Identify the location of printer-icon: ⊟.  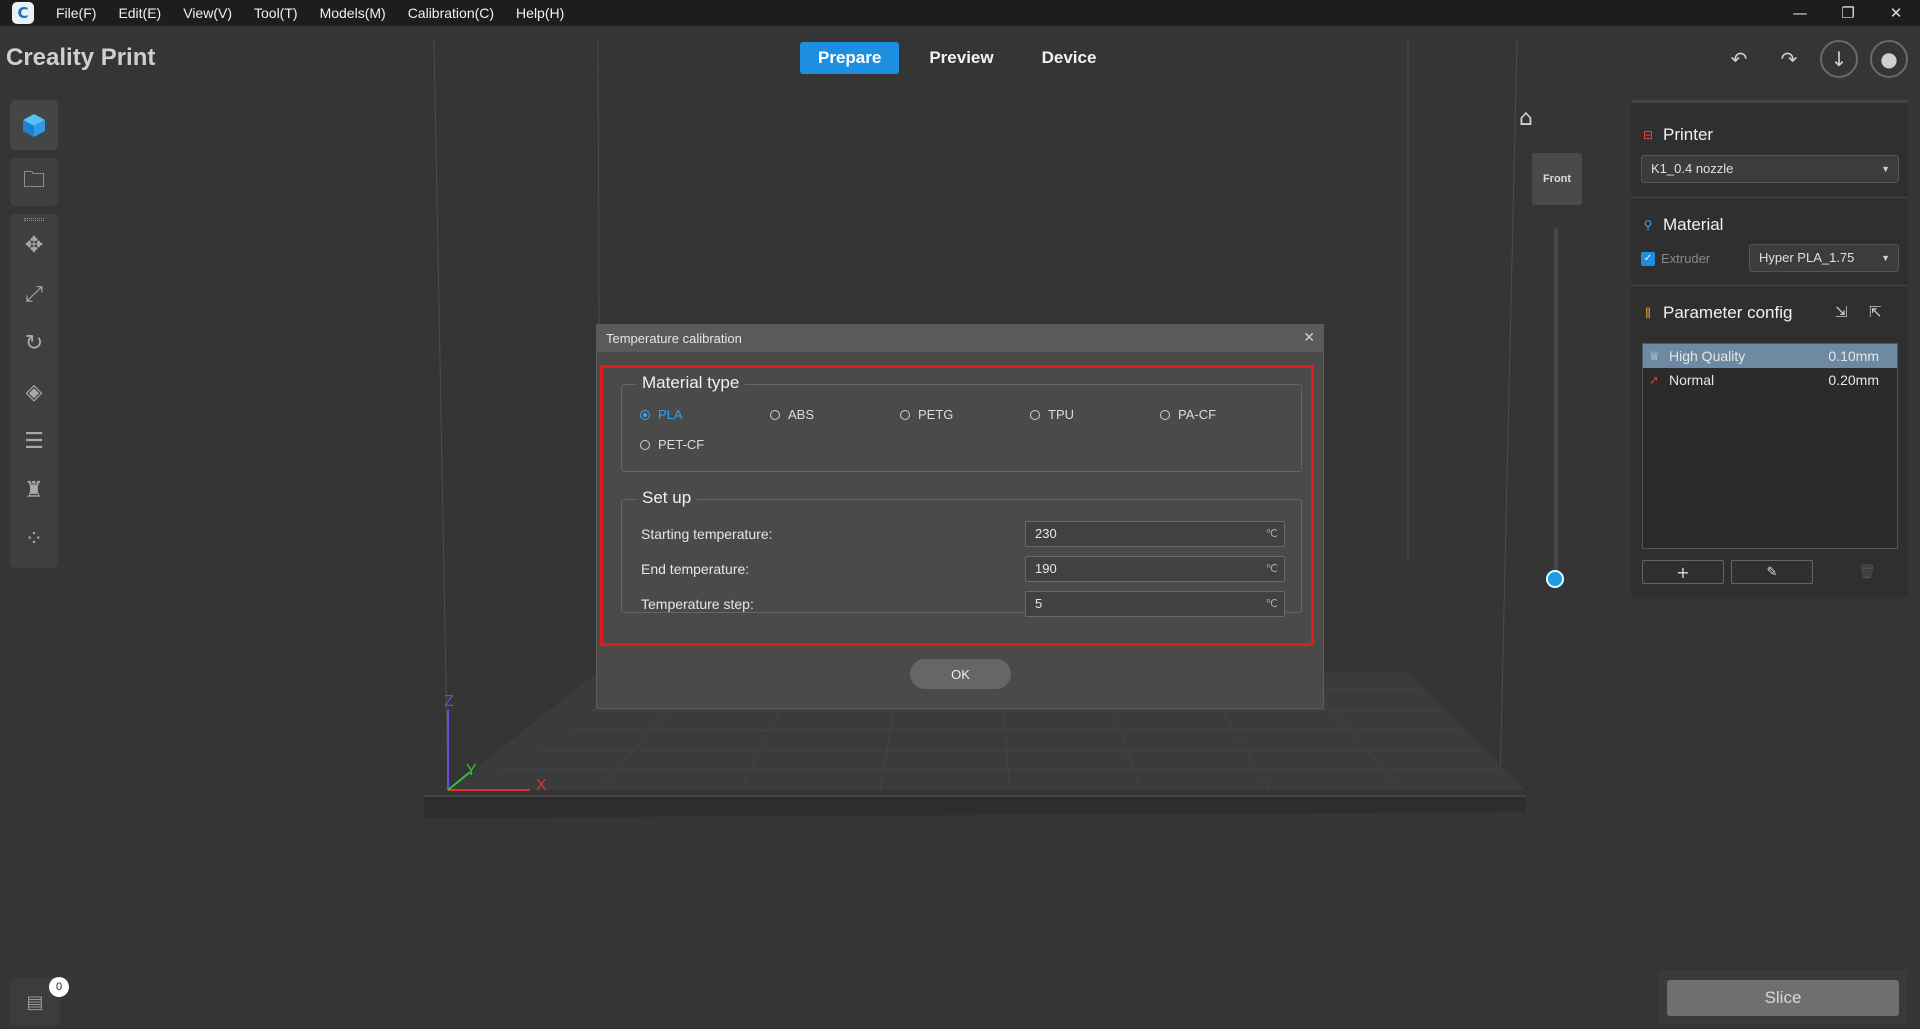
(1648, 135).